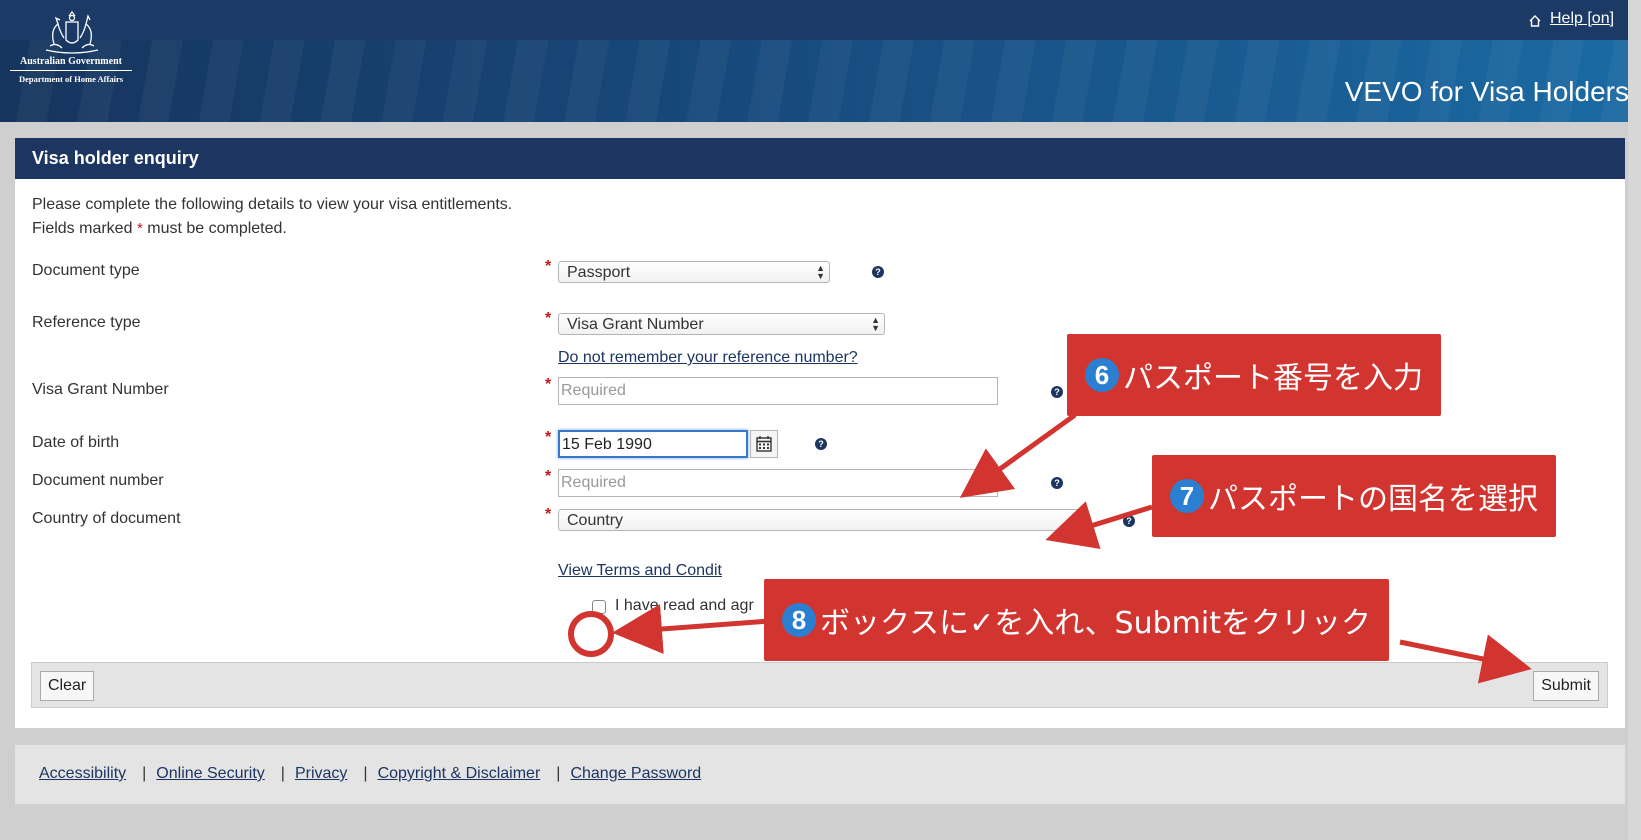  What do you see at coordinates (708, 358) in the screenshot?
I see `forgot-reference-link: Do not remember your reference number?` at bounding box center [708, 358].